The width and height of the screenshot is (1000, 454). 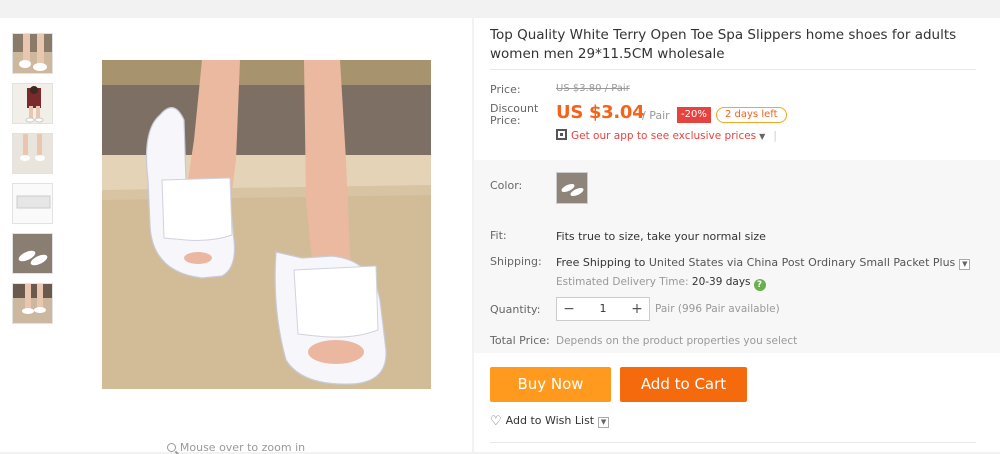 What do you see at coordinates (569, 309) in the screenshot?
I see `decrease-button: −` at bounding box center [569, 309].